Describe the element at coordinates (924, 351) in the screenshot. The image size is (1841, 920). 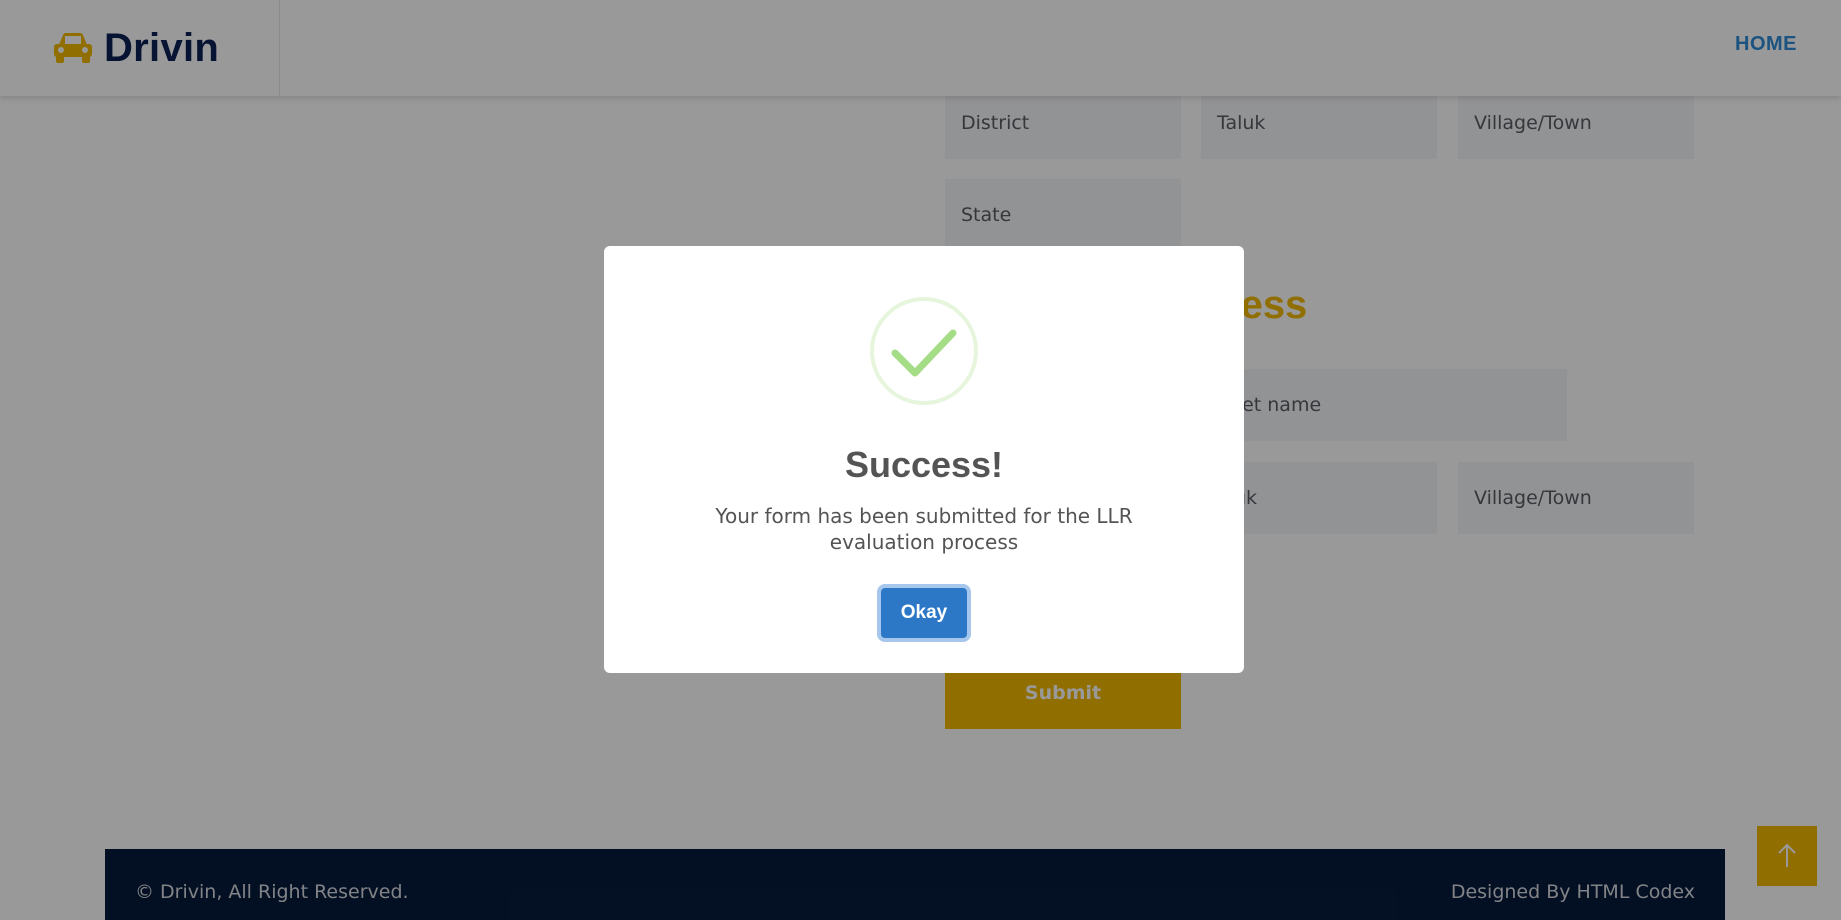
I see `check-circle-icon` at that location.